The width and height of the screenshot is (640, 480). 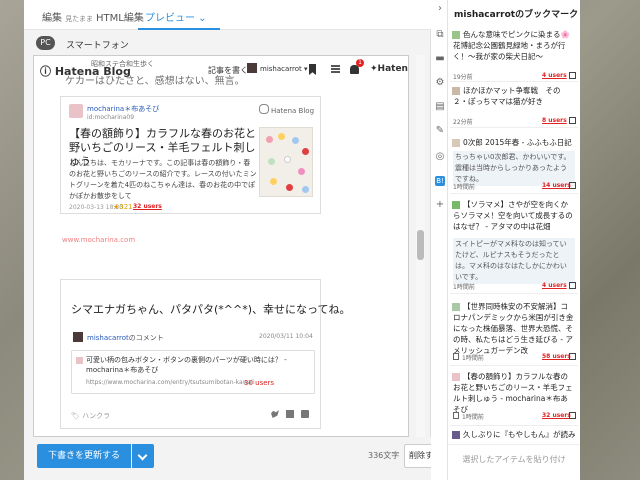 What do you see at coordinates (259, 383) in the screenshot?
I see `quoted-users: 30 users` at bounding box center [259, 383].